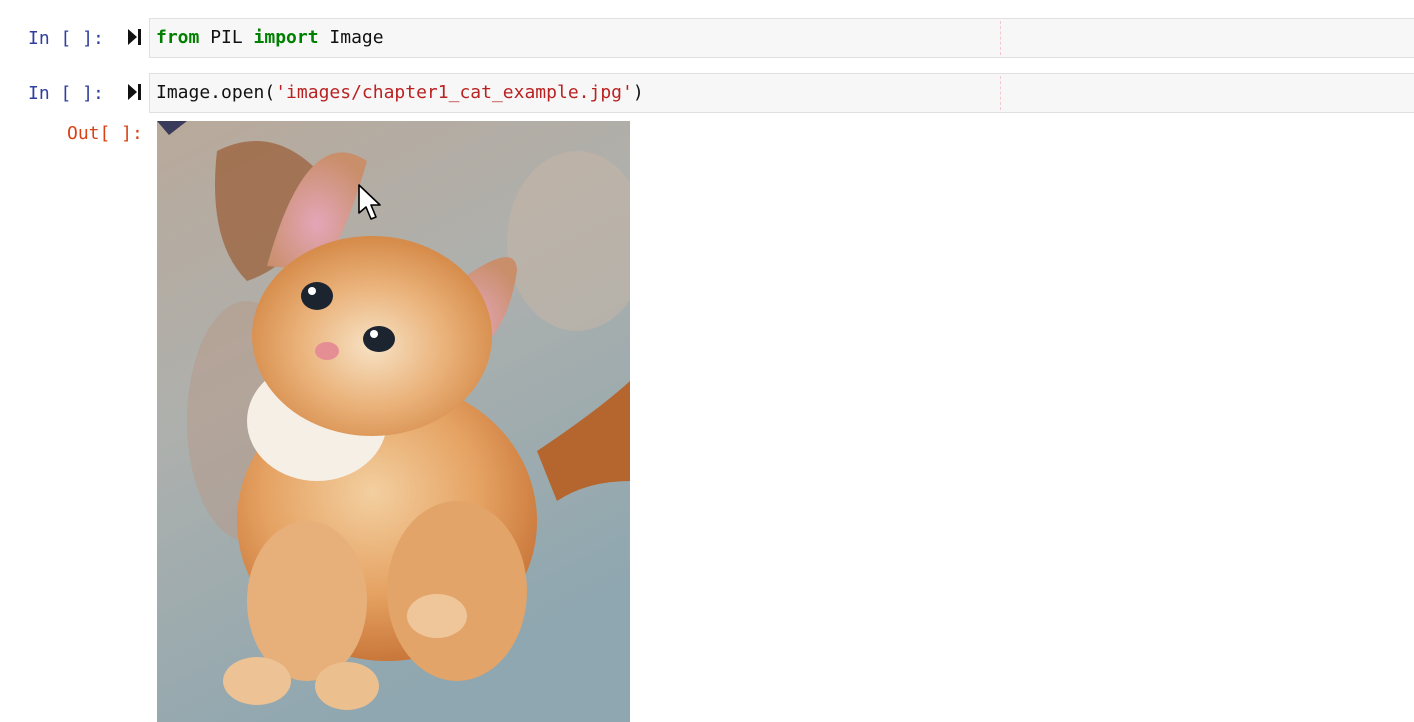  Describe the element at coordinates (178, 37) in the screenshot. I see `keyword-from: from` at that location.